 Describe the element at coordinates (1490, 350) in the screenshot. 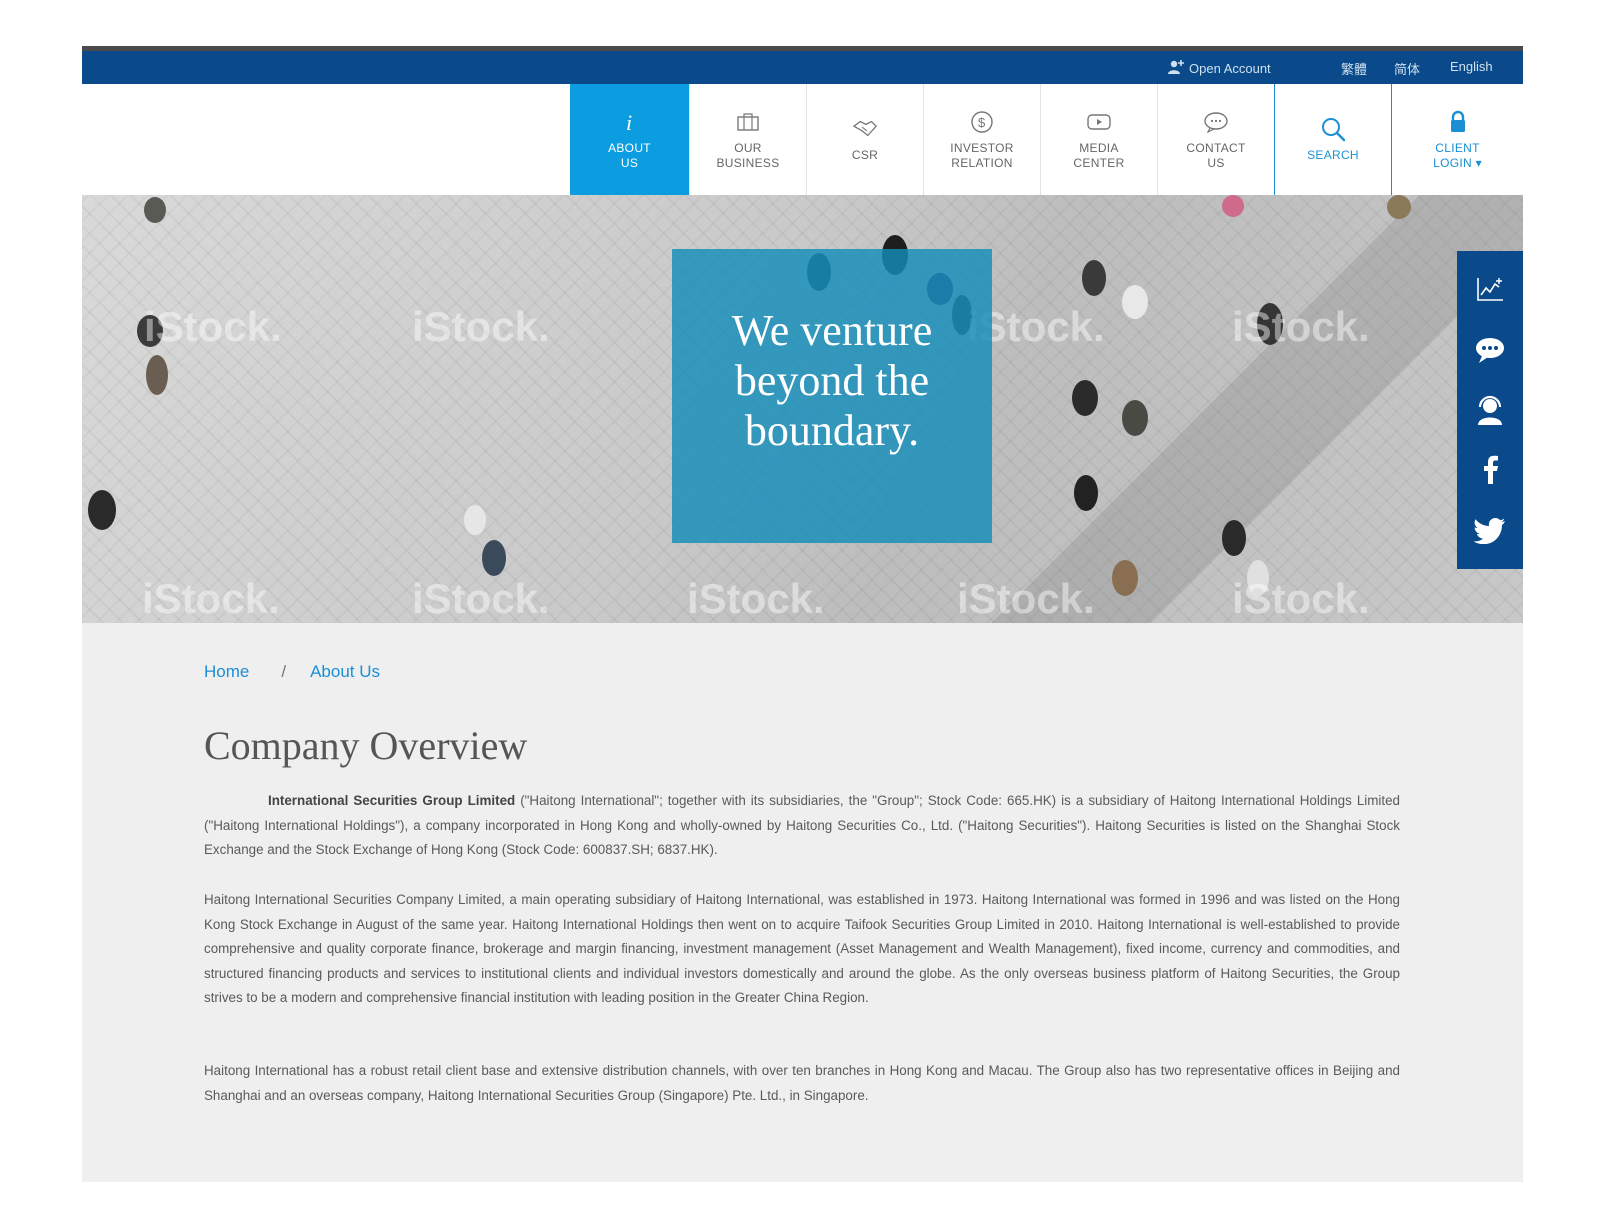

I see `chat-icon` at that location.